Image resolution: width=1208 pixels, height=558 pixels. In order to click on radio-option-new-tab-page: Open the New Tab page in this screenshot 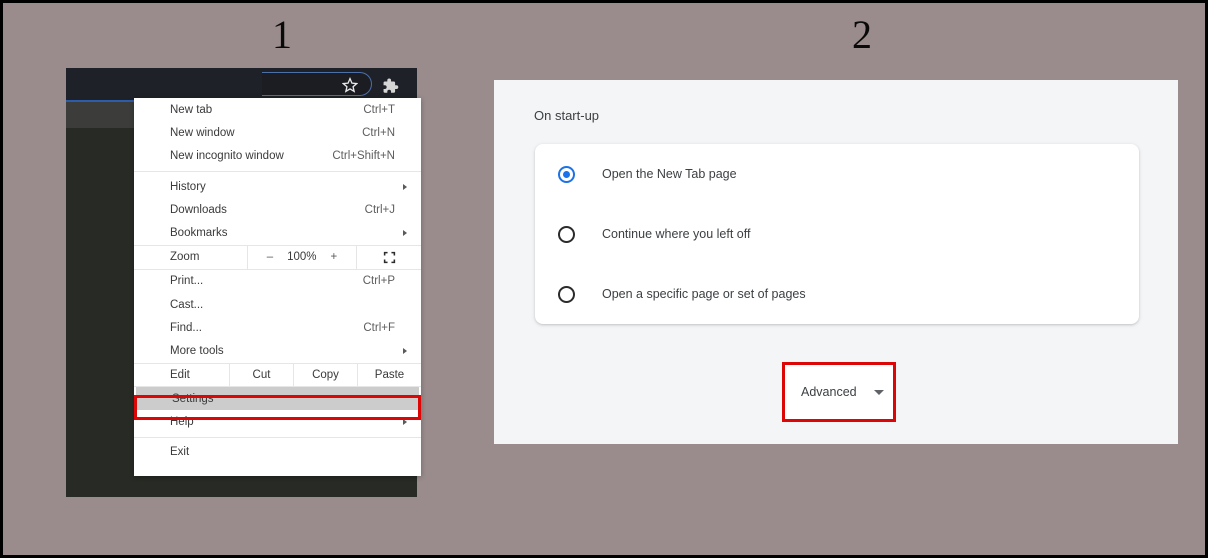, I will do `click(837, 174)`.